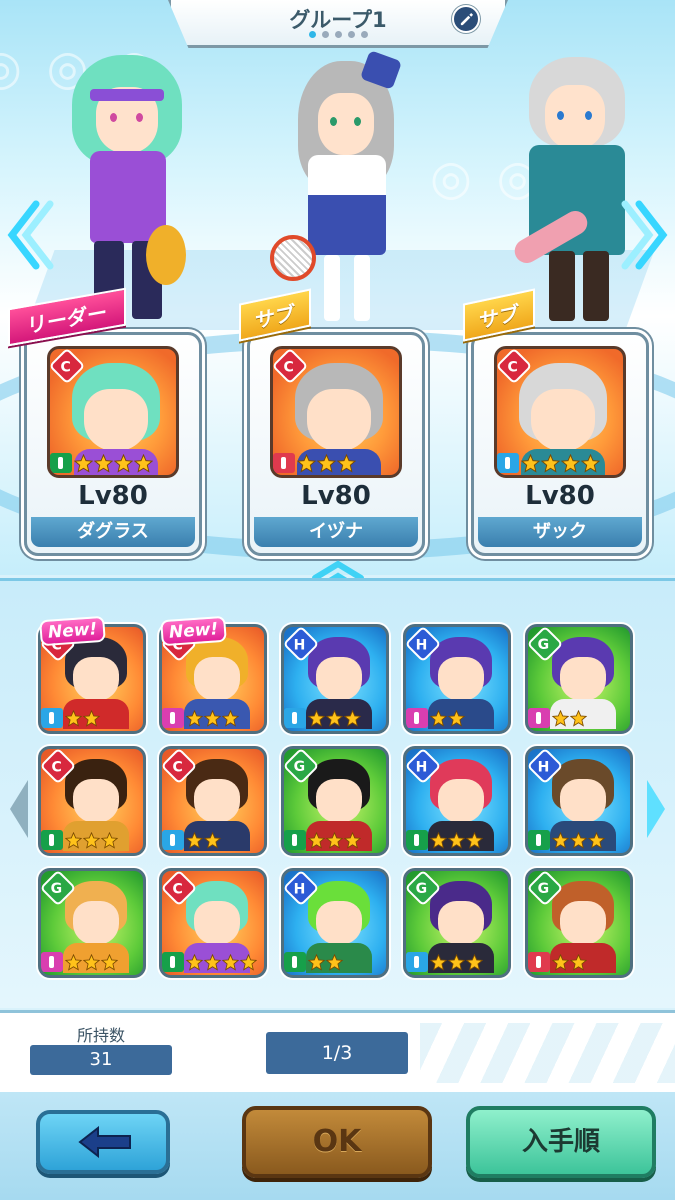  I want to click on page-dot-active, so click(312, 34).